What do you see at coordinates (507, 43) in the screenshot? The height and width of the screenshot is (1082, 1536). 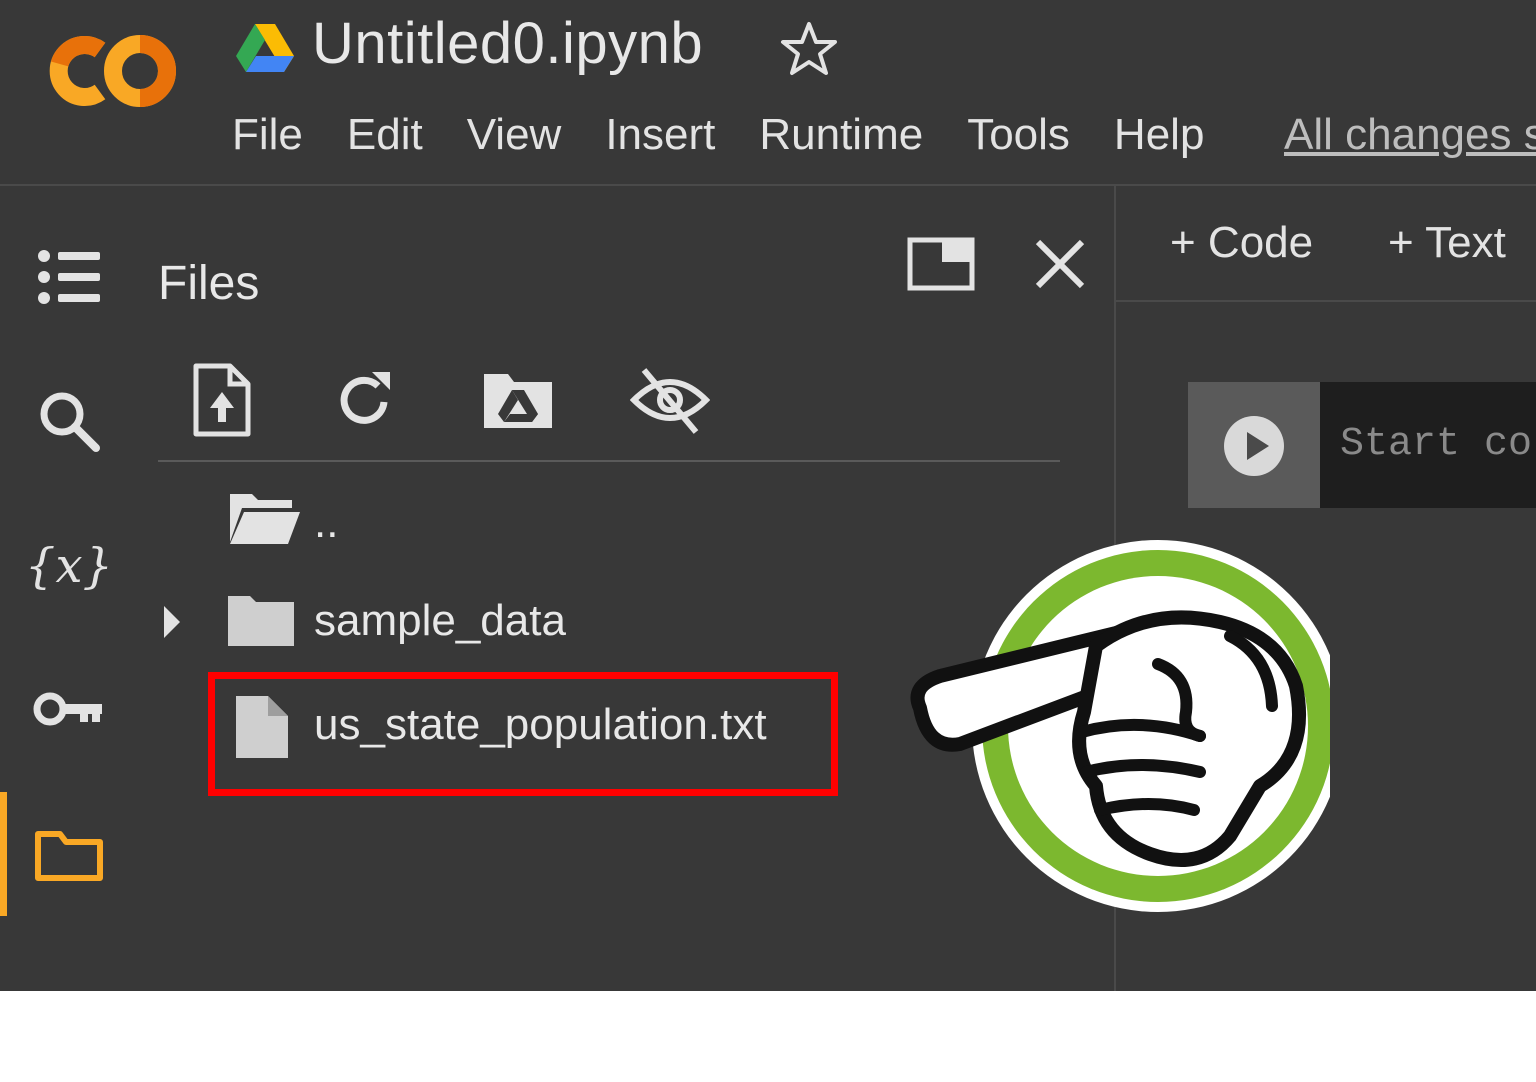 I see `notebook-title: Untitled0.ipynb` at bounding box center [507, 43].